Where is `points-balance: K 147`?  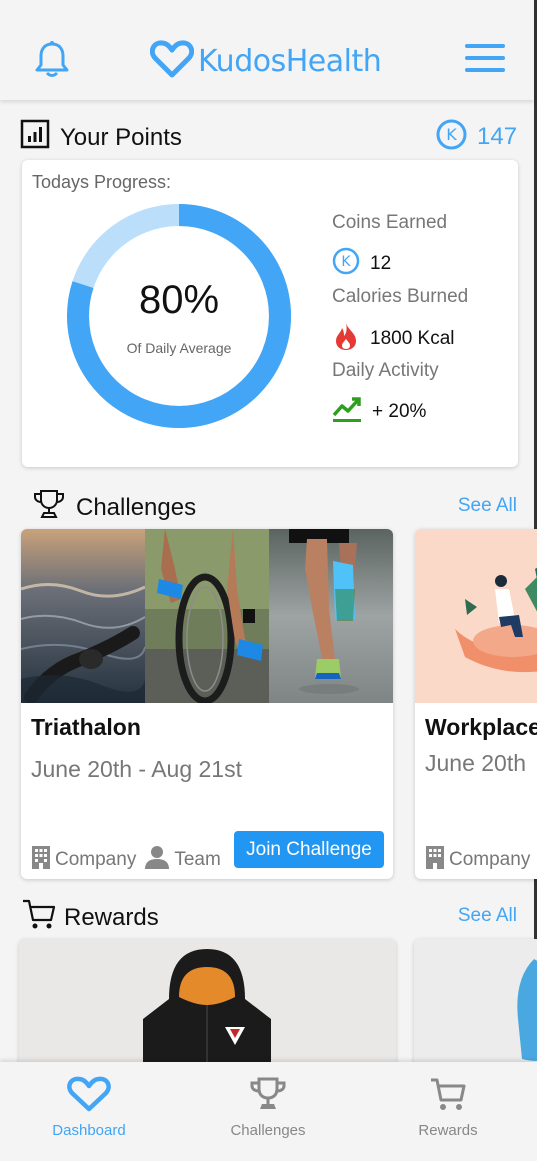 points-balance: K 147 is located at coordinates (476, 137).